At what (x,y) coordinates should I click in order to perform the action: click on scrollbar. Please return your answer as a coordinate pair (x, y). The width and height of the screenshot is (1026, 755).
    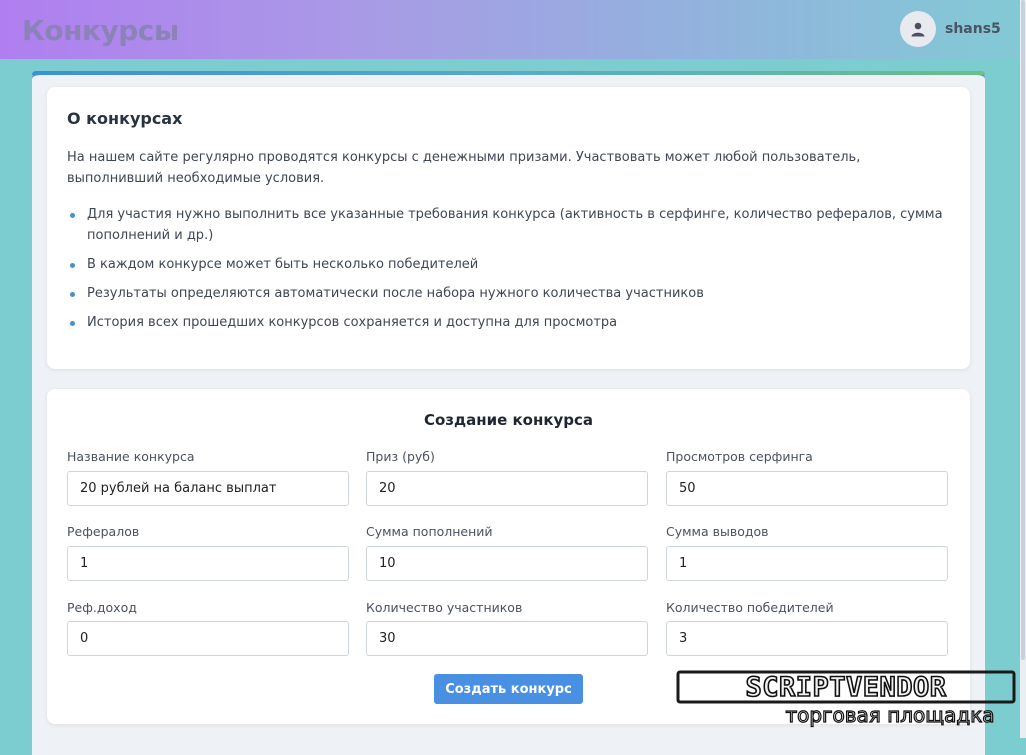
    Looking at the image, I should click on (1023, 369).